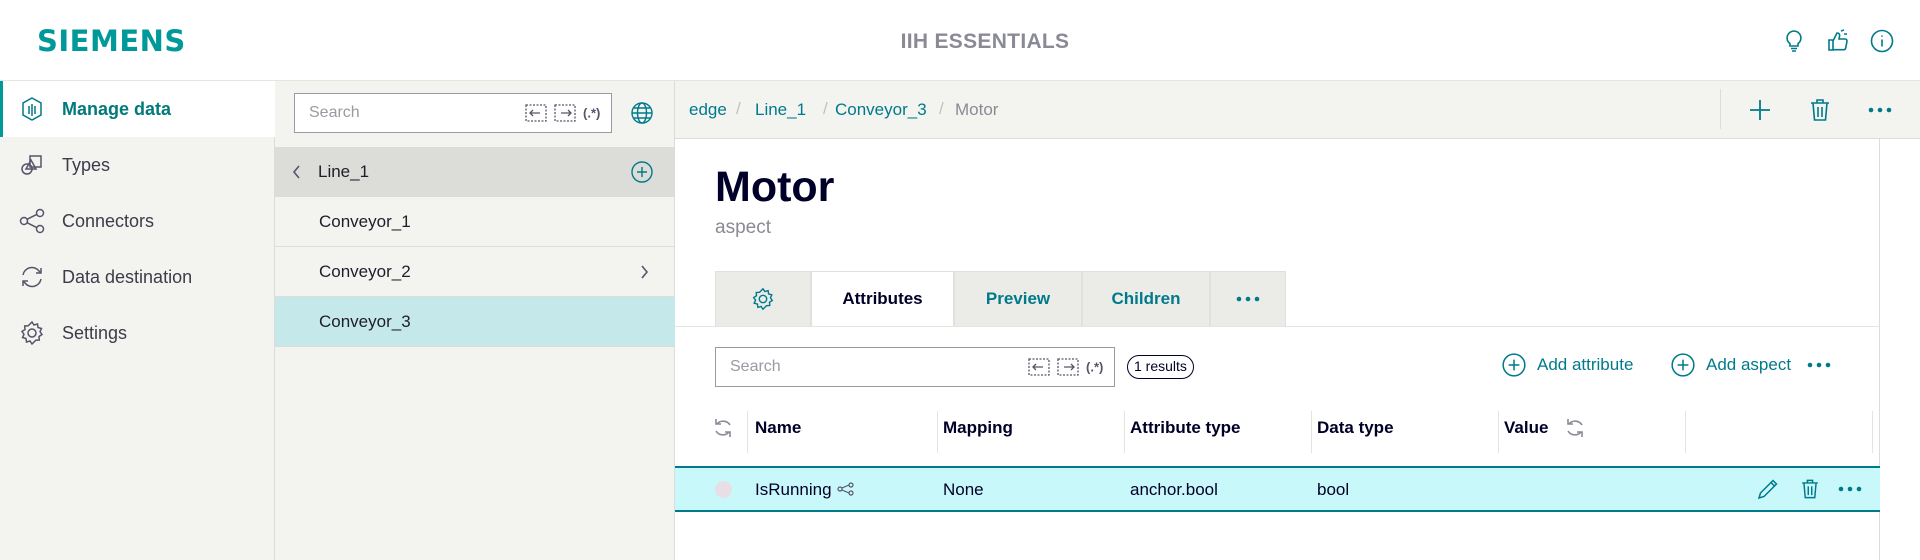  Describe the element at coordinates (915, 367) in the screenshot. I see `attribute-search-input: Search (.*)` at that location.